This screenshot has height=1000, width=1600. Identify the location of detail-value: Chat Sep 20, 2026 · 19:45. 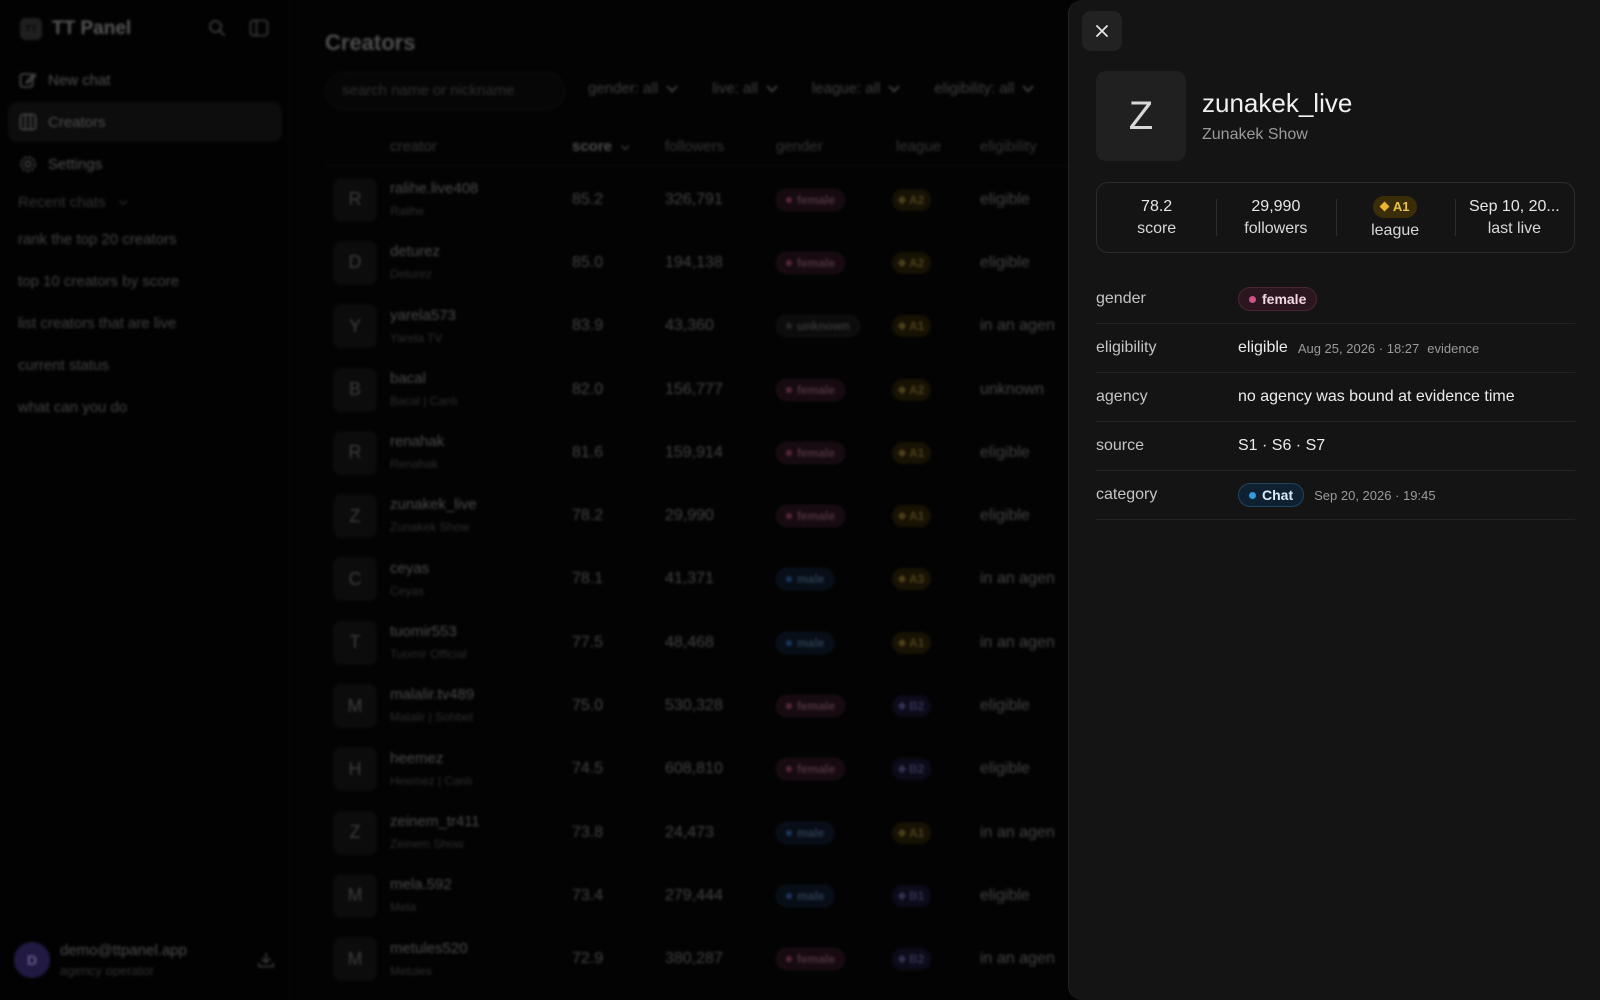
(1337, 495).